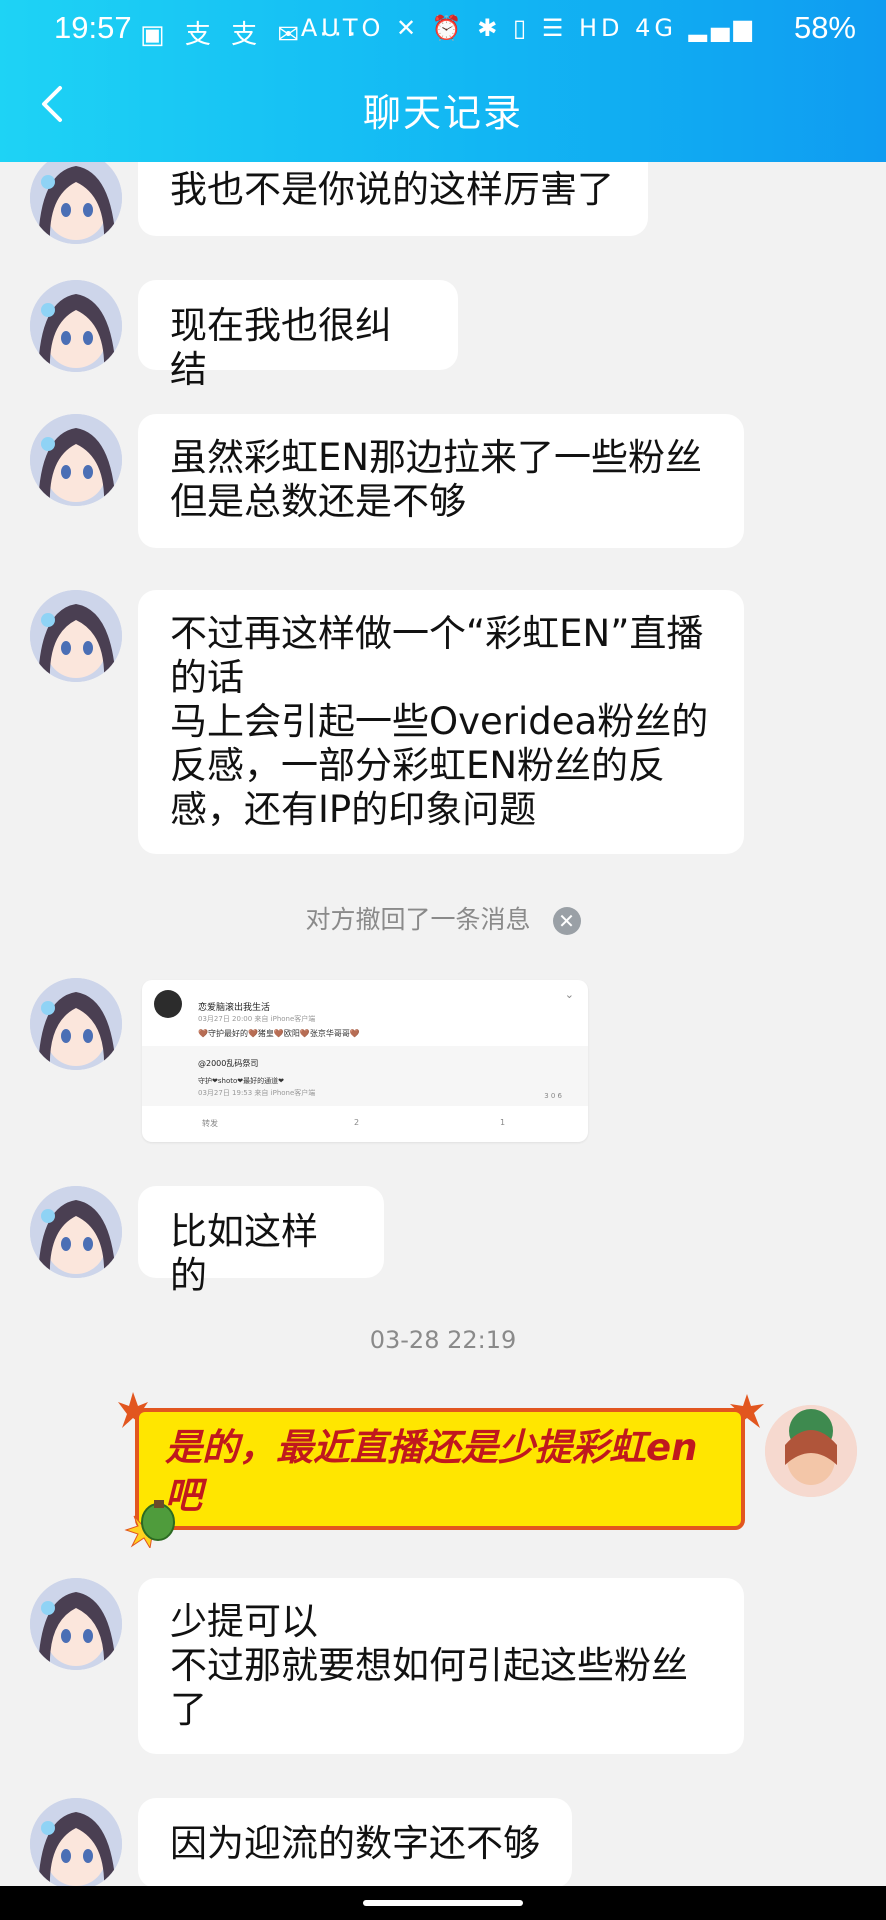 Image resolution: width=886 pixels, height=1920 pixels. I want to click on home-indicator, so click(443, 1903).